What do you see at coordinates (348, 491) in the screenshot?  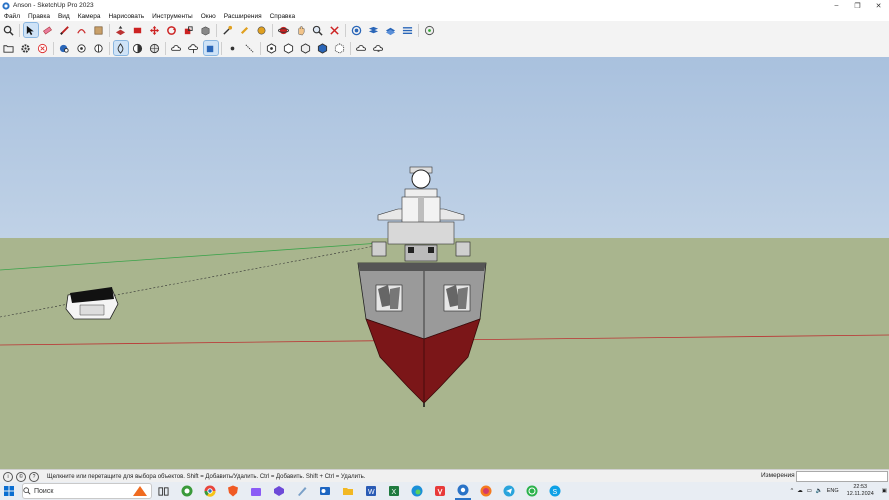 I see `folder-app-icon` at bounding box center [348, 491].